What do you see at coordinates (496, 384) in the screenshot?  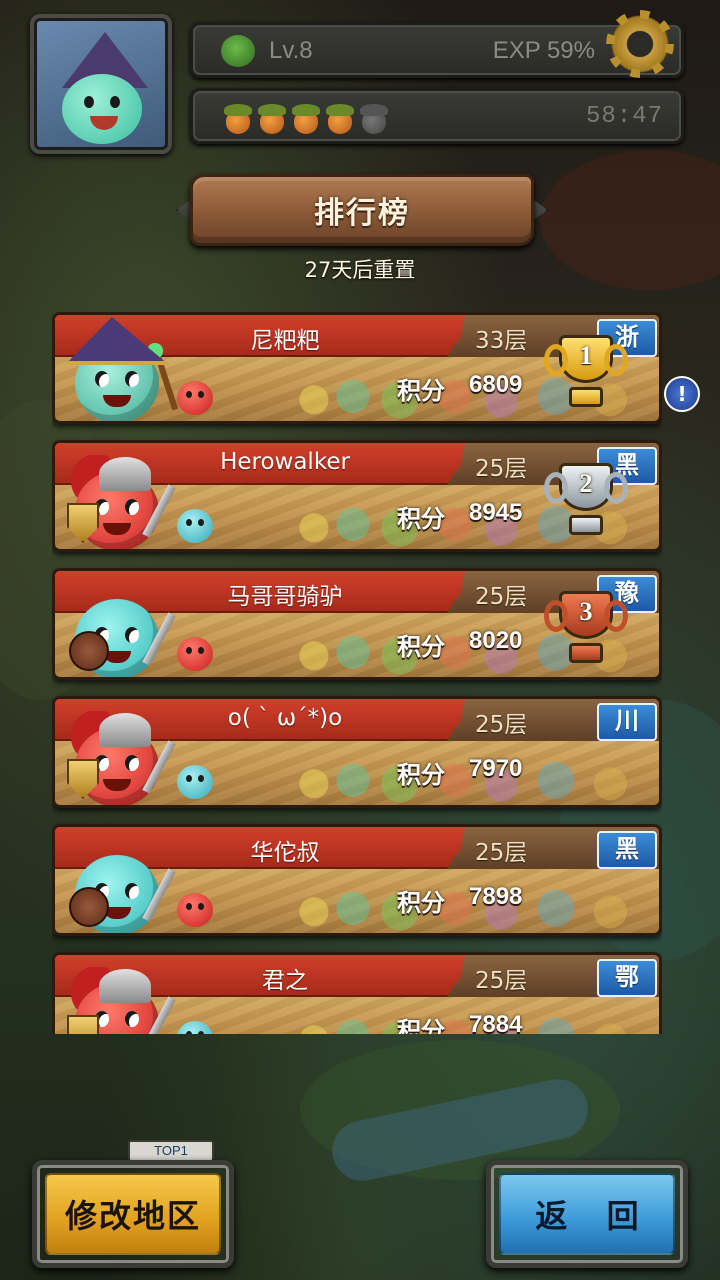 I see `score-value: 6809` at bounding box center [496, 384].